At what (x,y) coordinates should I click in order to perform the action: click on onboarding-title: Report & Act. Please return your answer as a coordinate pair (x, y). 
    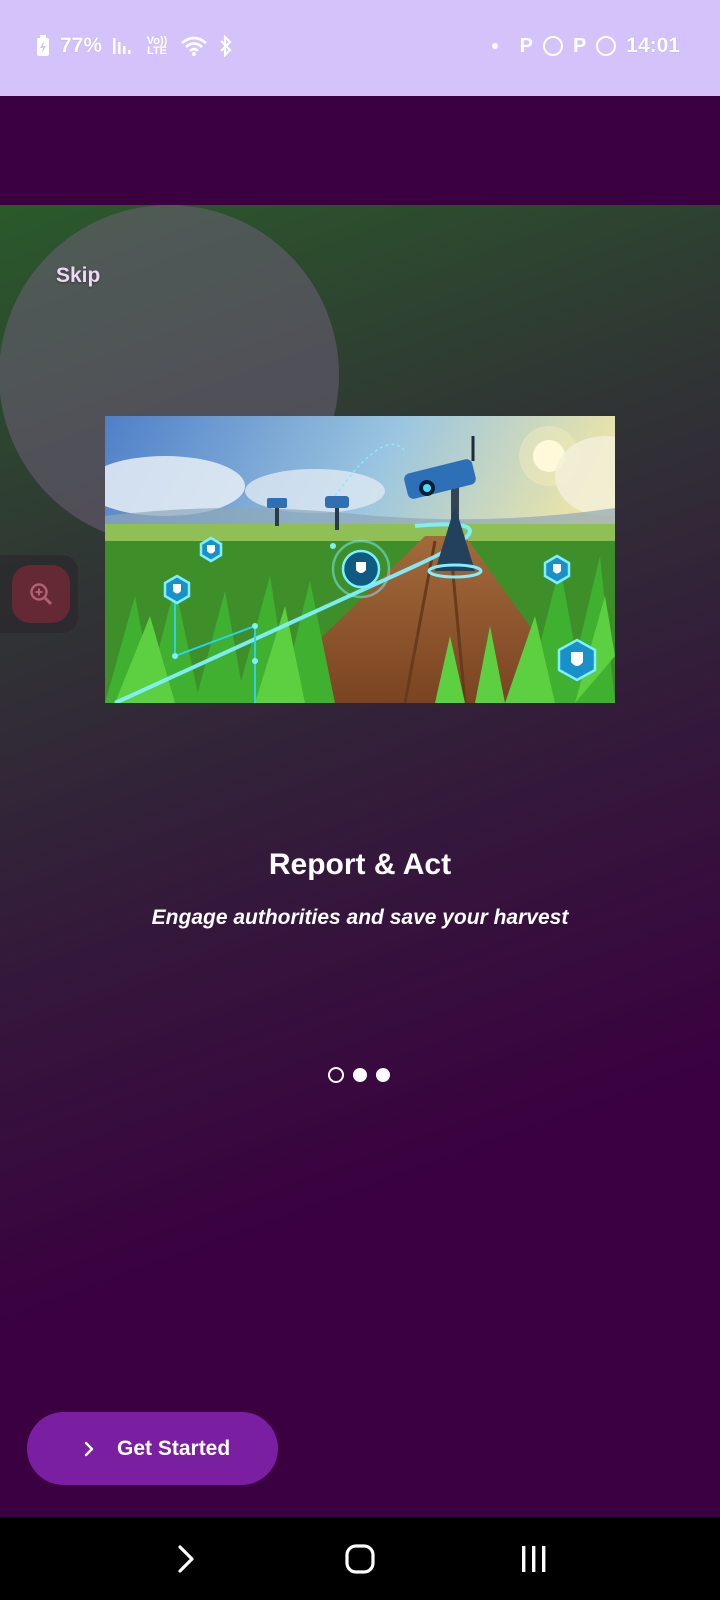
    Looking at the image, I should click on (360, 864).